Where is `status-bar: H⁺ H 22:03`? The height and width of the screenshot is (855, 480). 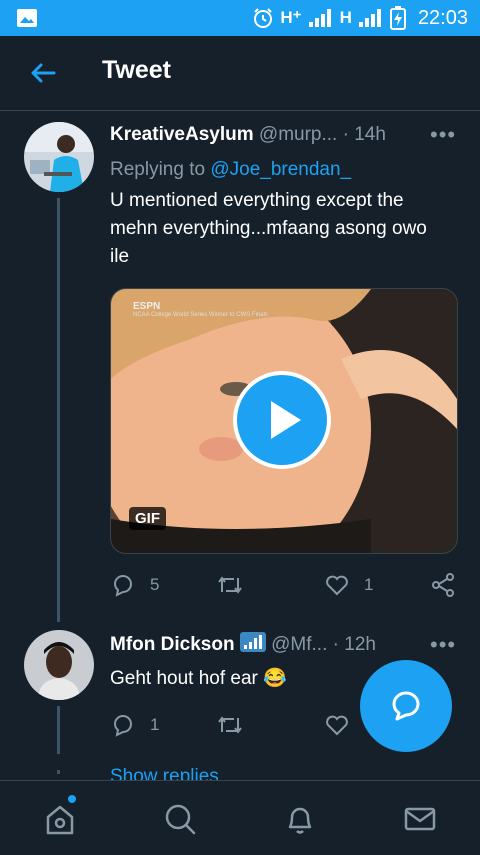 status-bar: H⁺ H 22:03 is located at coordinates (240, 18).